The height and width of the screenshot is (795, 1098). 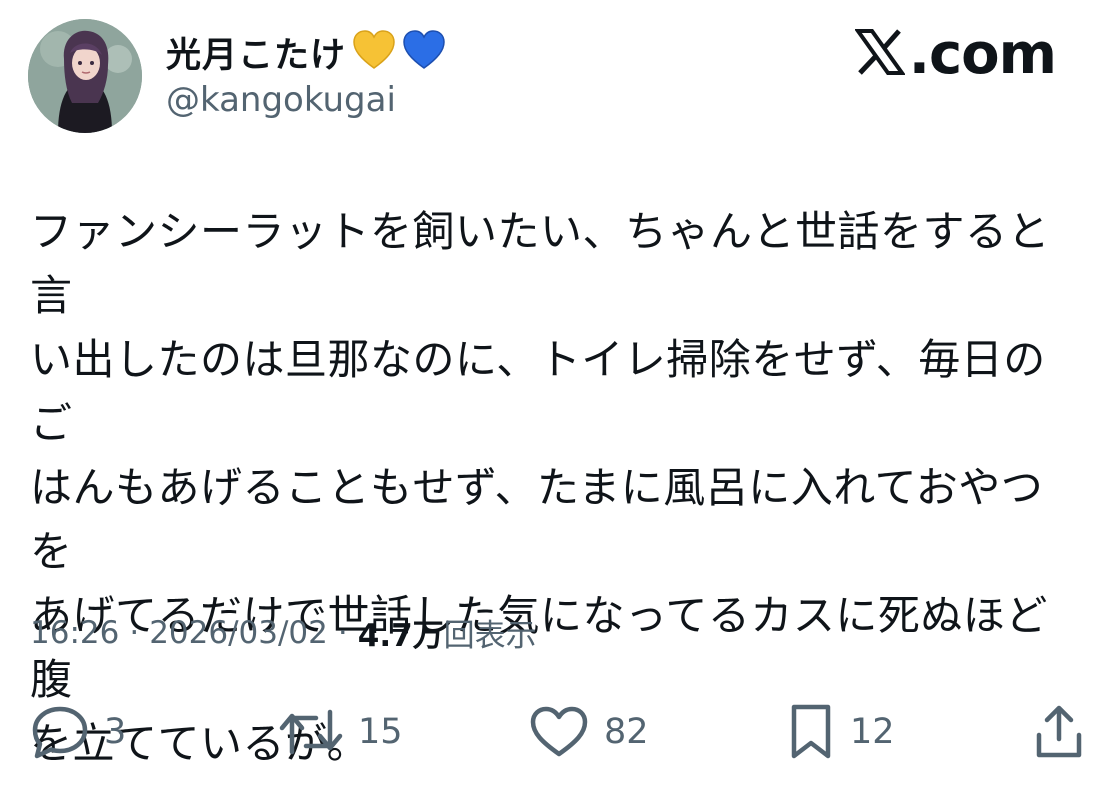 I want to click on x-logo-icon, so click(x=879, y=54).